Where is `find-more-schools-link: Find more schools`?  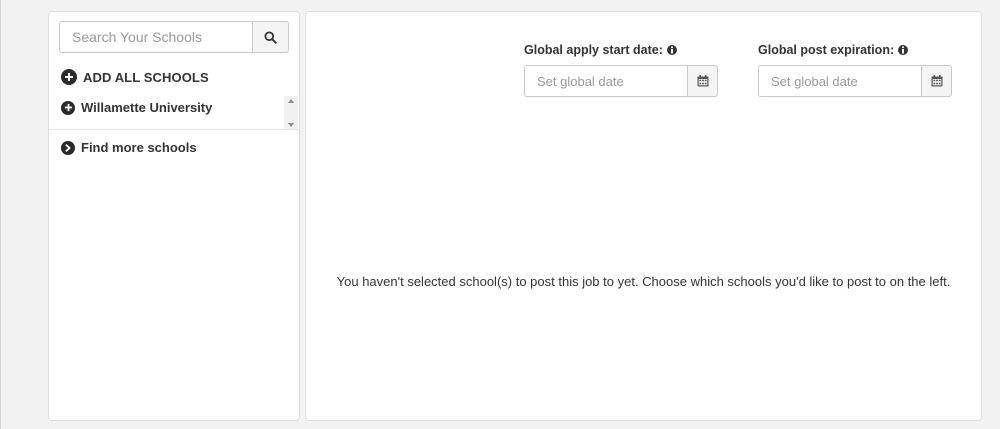
find-more-schools-link: Find more schools is located at coordinates (129, 147).